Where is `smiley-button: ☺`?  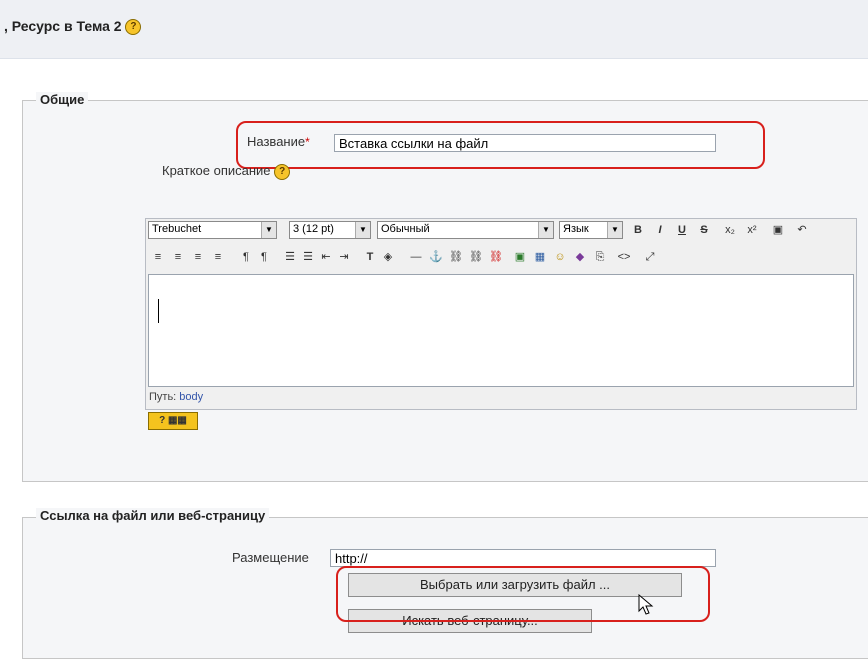
smiley-button: ☺ is located at coordinates (560, 257).